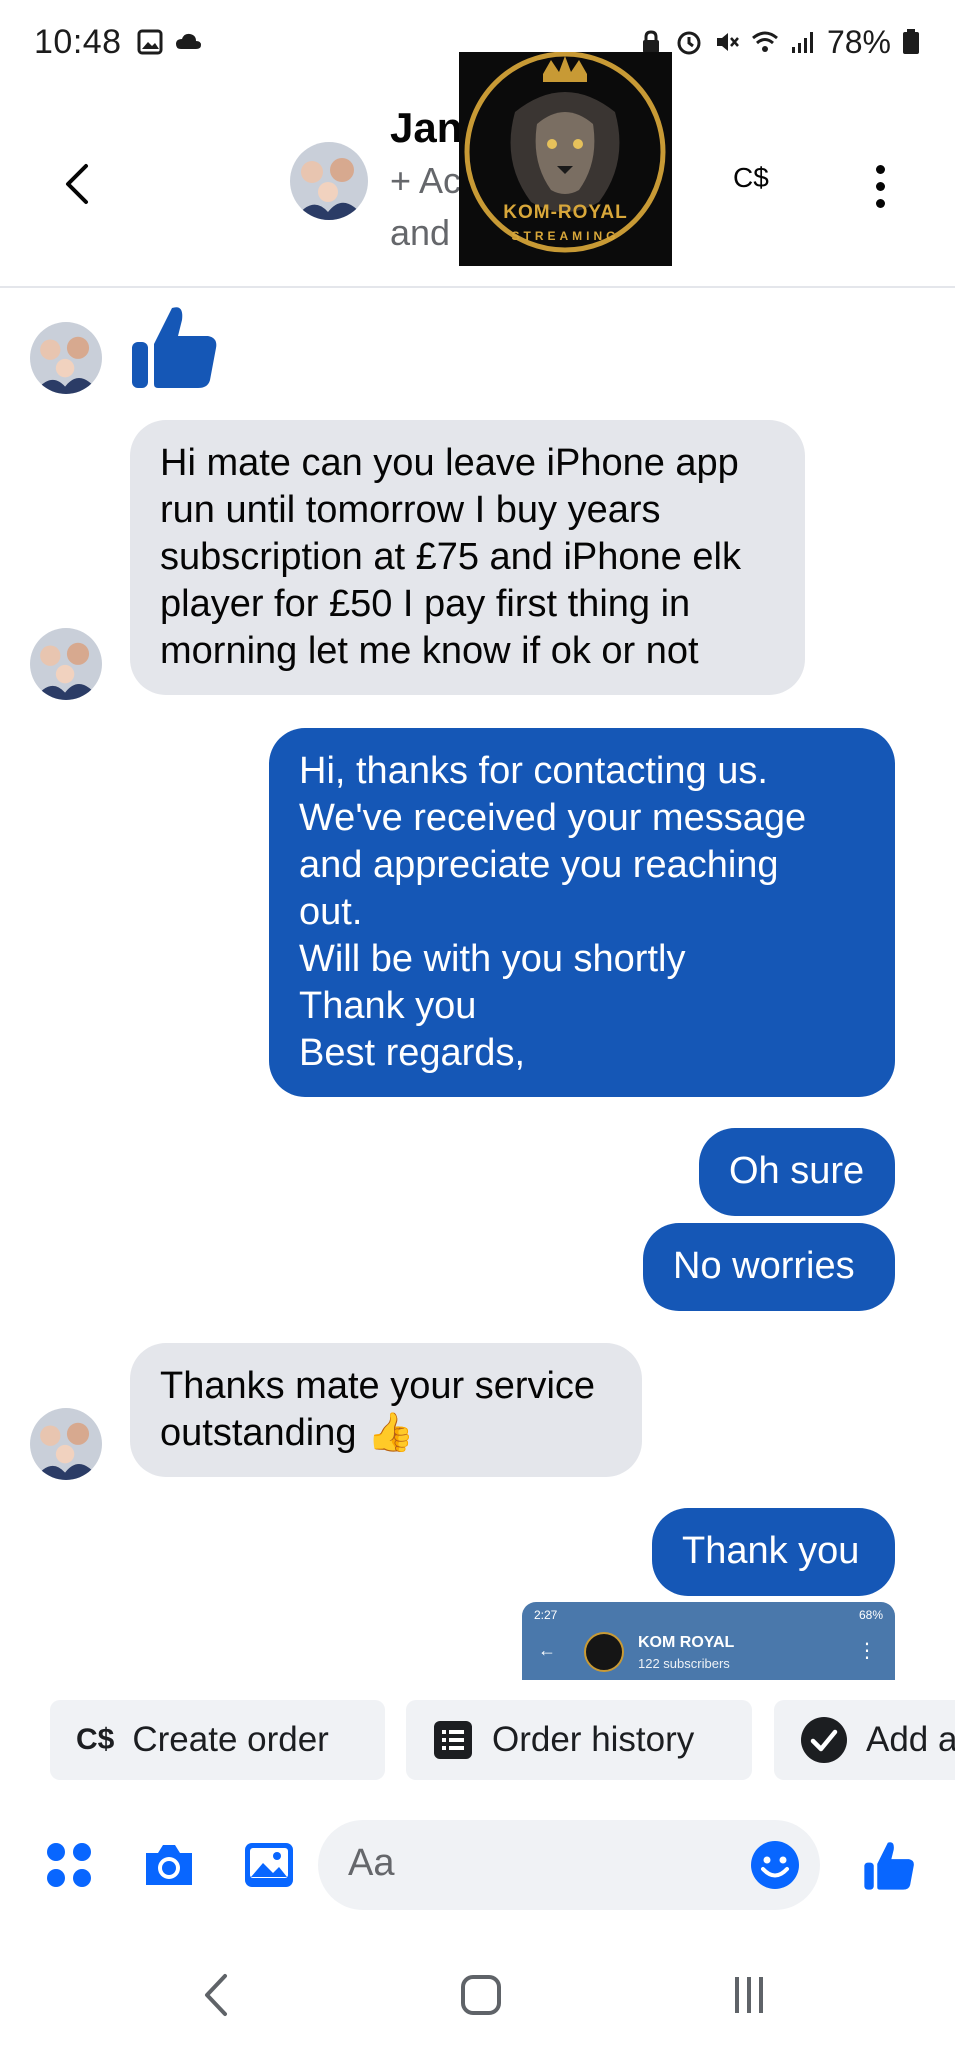 This screenshot has width=955, height=2048. I want to click on outgoing-message: Oh sure, so click(797, 1172).